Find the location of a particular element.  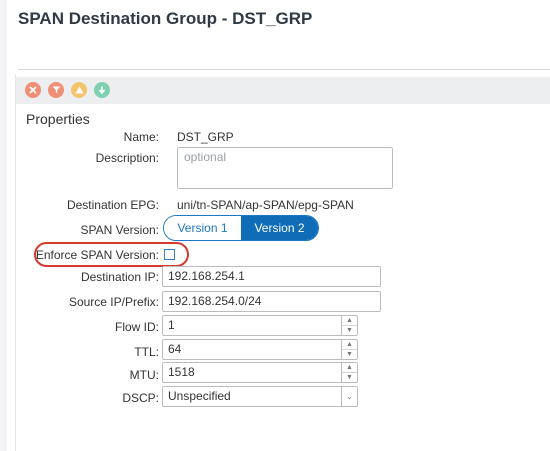

description-field: optional is located at coordinates (285, 168).